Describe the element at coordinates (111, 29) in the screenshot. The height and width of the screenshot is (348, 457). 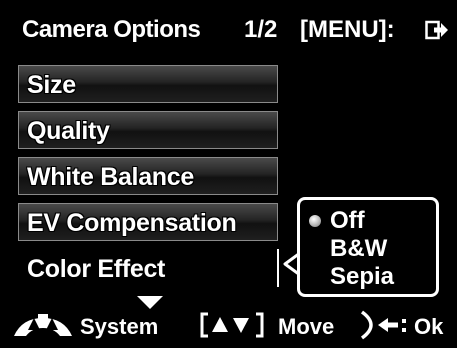
I see `page-title: Camera Options` at that location.